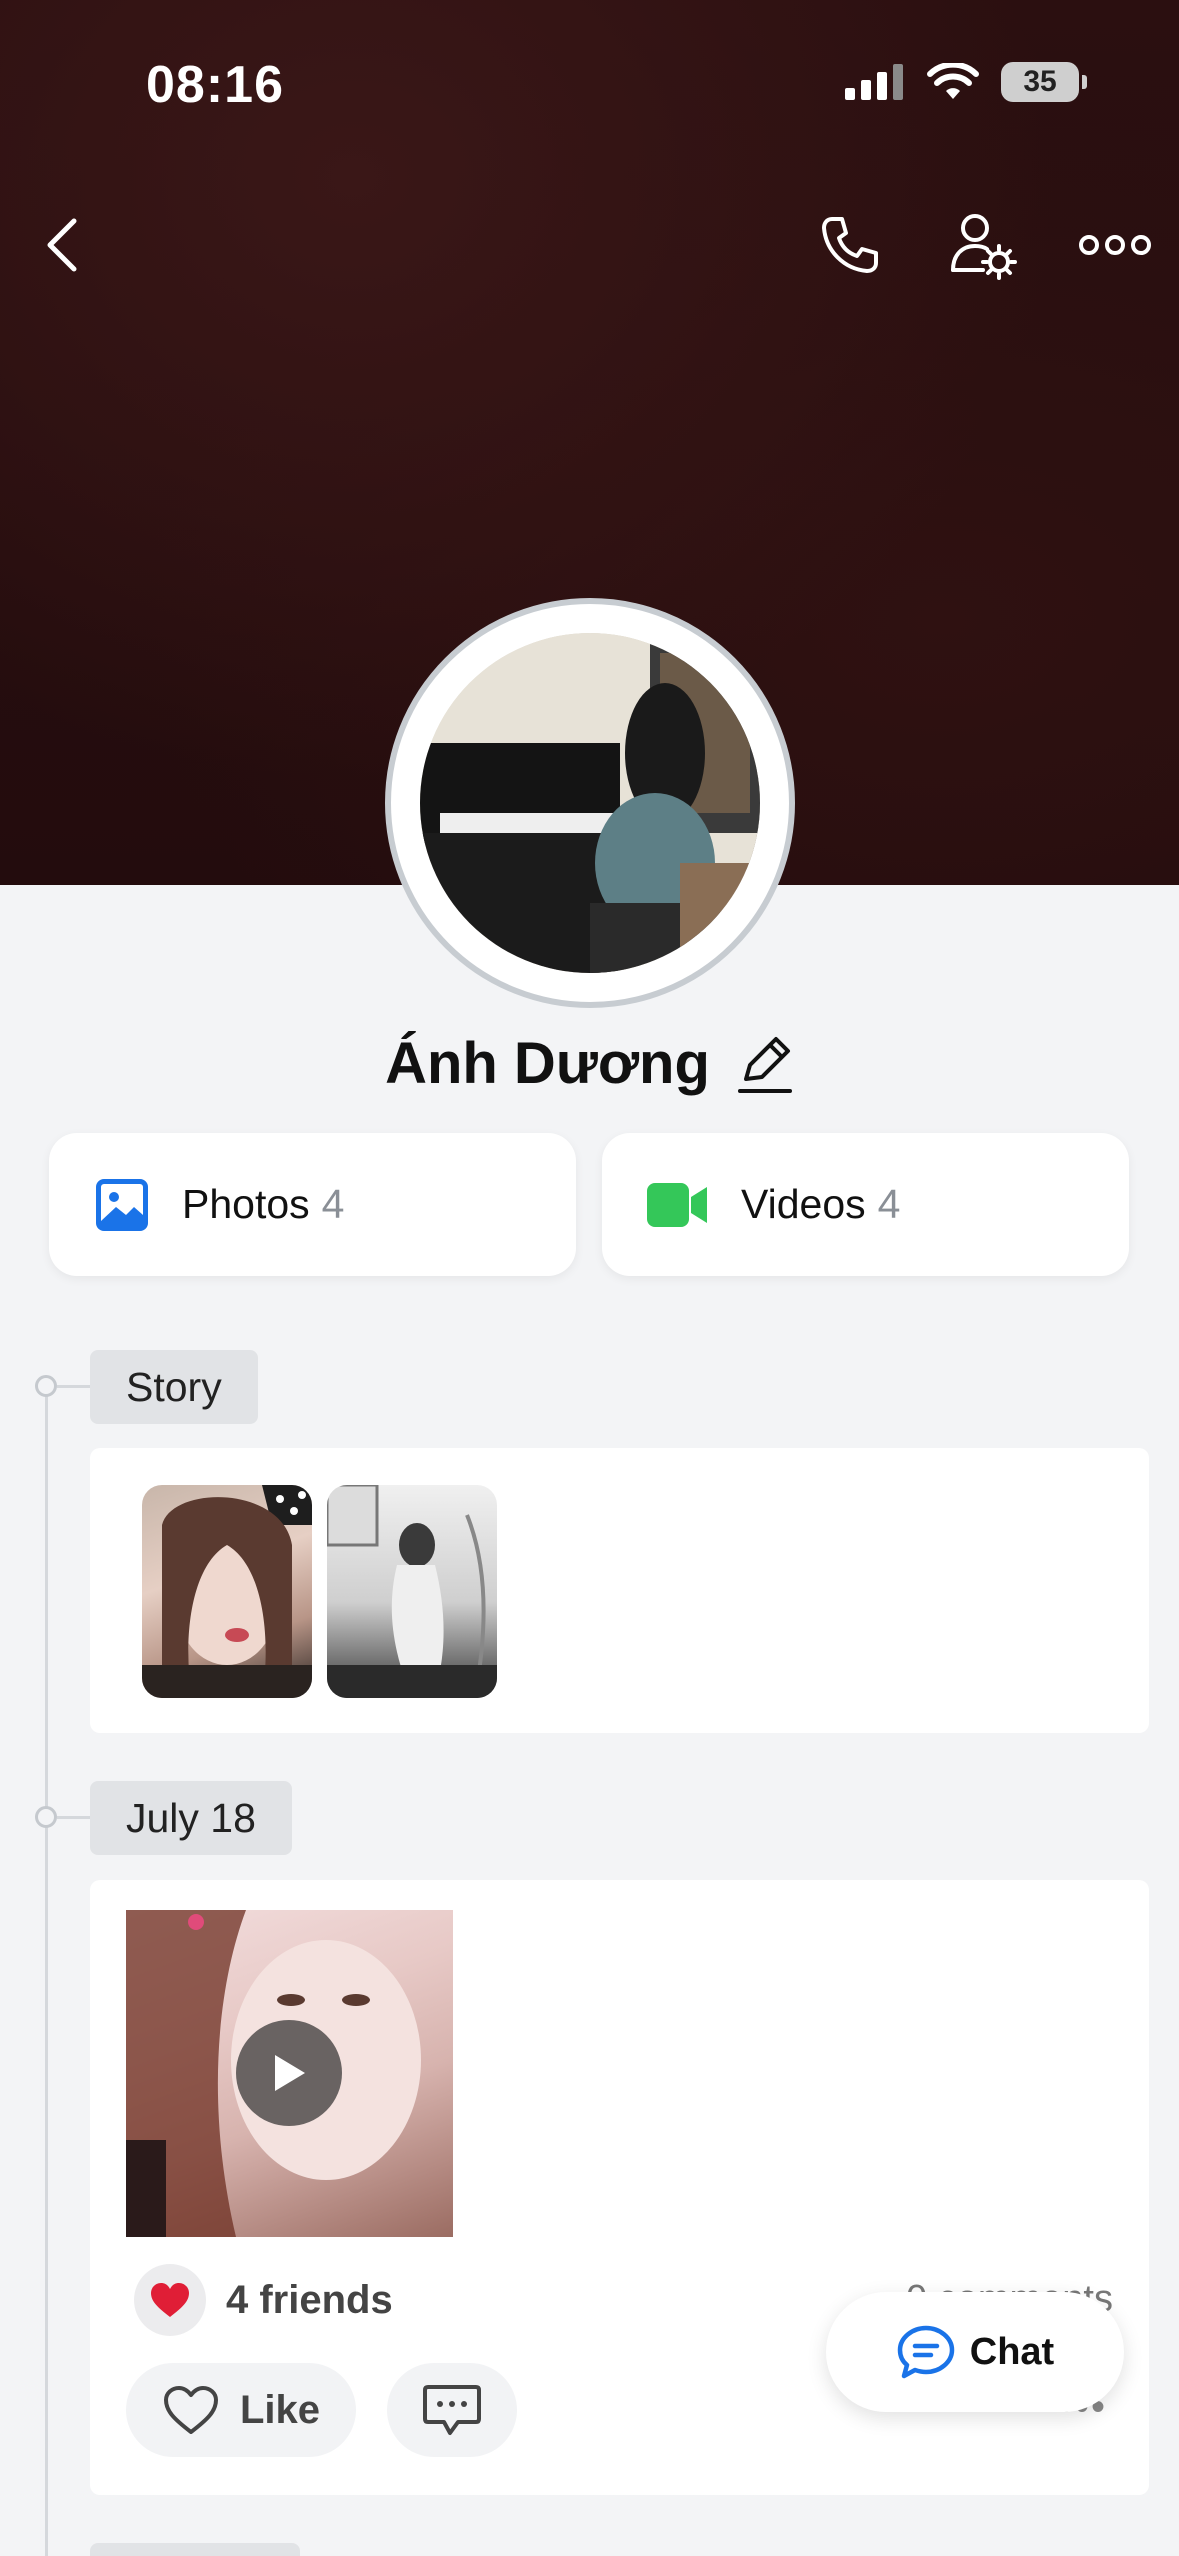  I want to click on chat-icon, so click(926, 2352).